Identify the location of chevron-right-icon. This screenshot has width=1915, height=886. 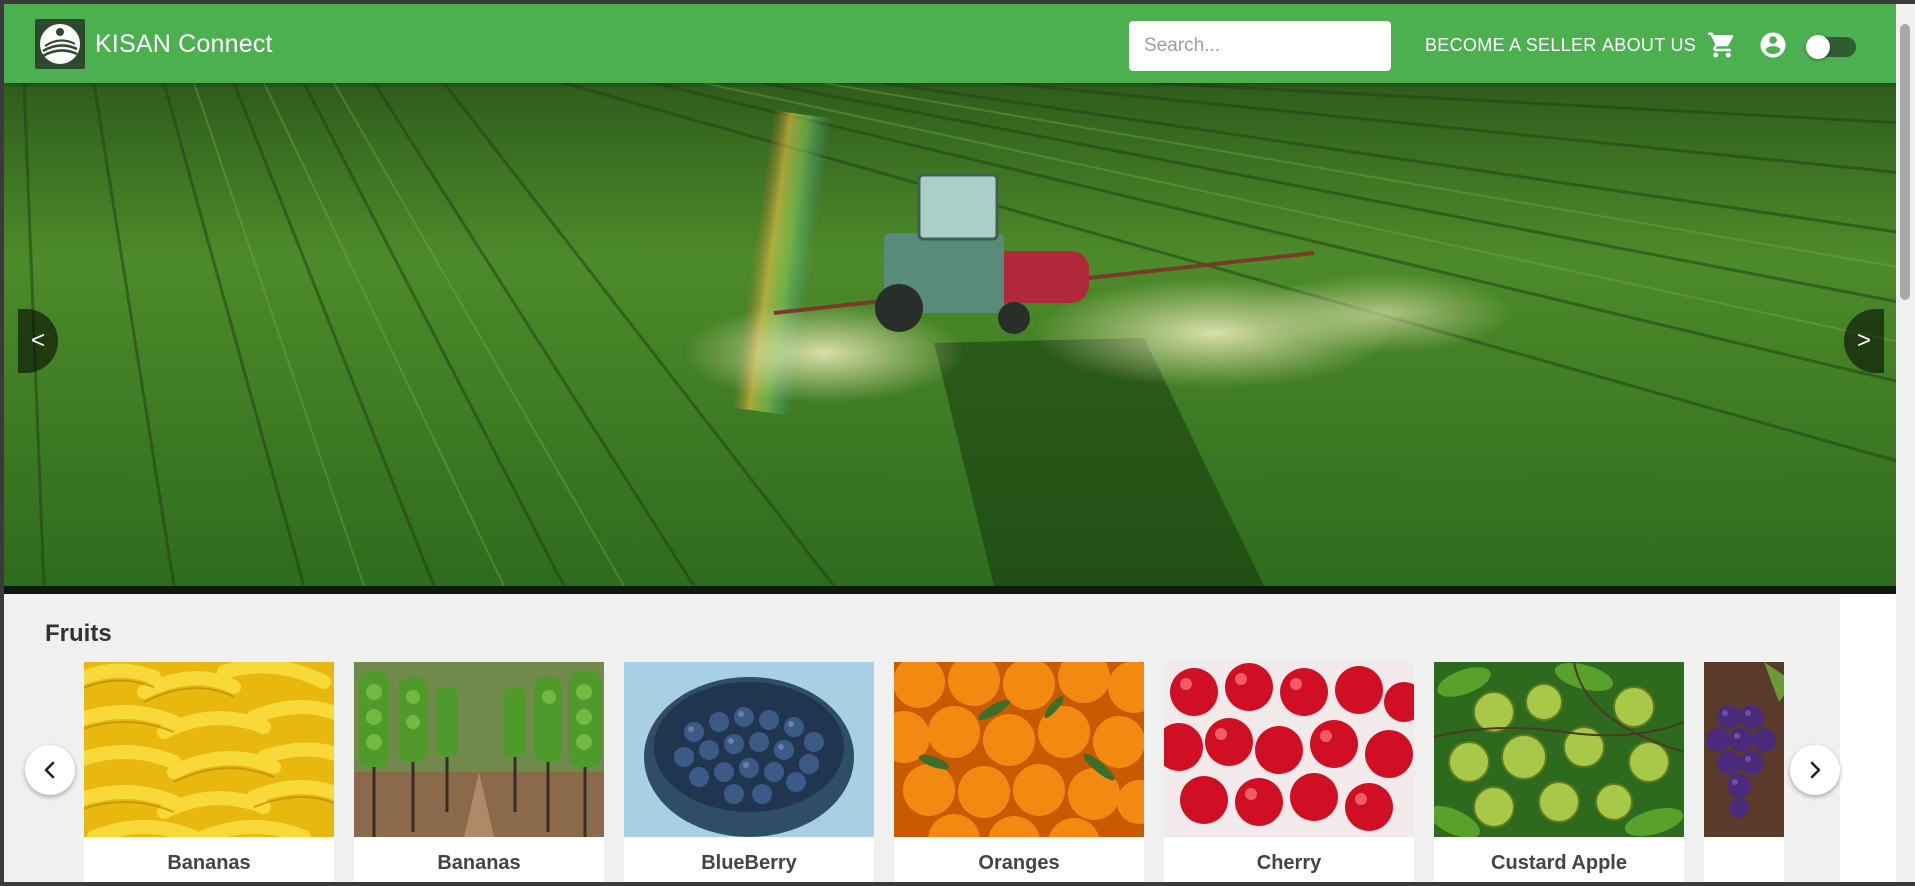
(1815, 770).